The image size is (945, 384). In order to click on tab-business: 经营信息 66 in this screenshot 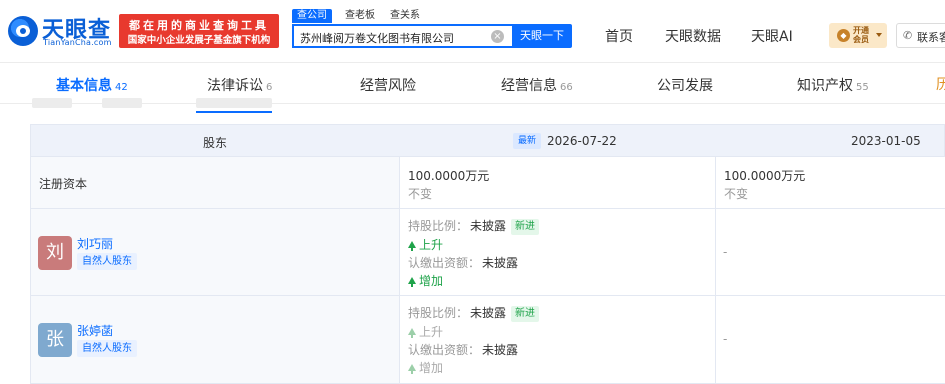, I will do `click(537, 85)`.